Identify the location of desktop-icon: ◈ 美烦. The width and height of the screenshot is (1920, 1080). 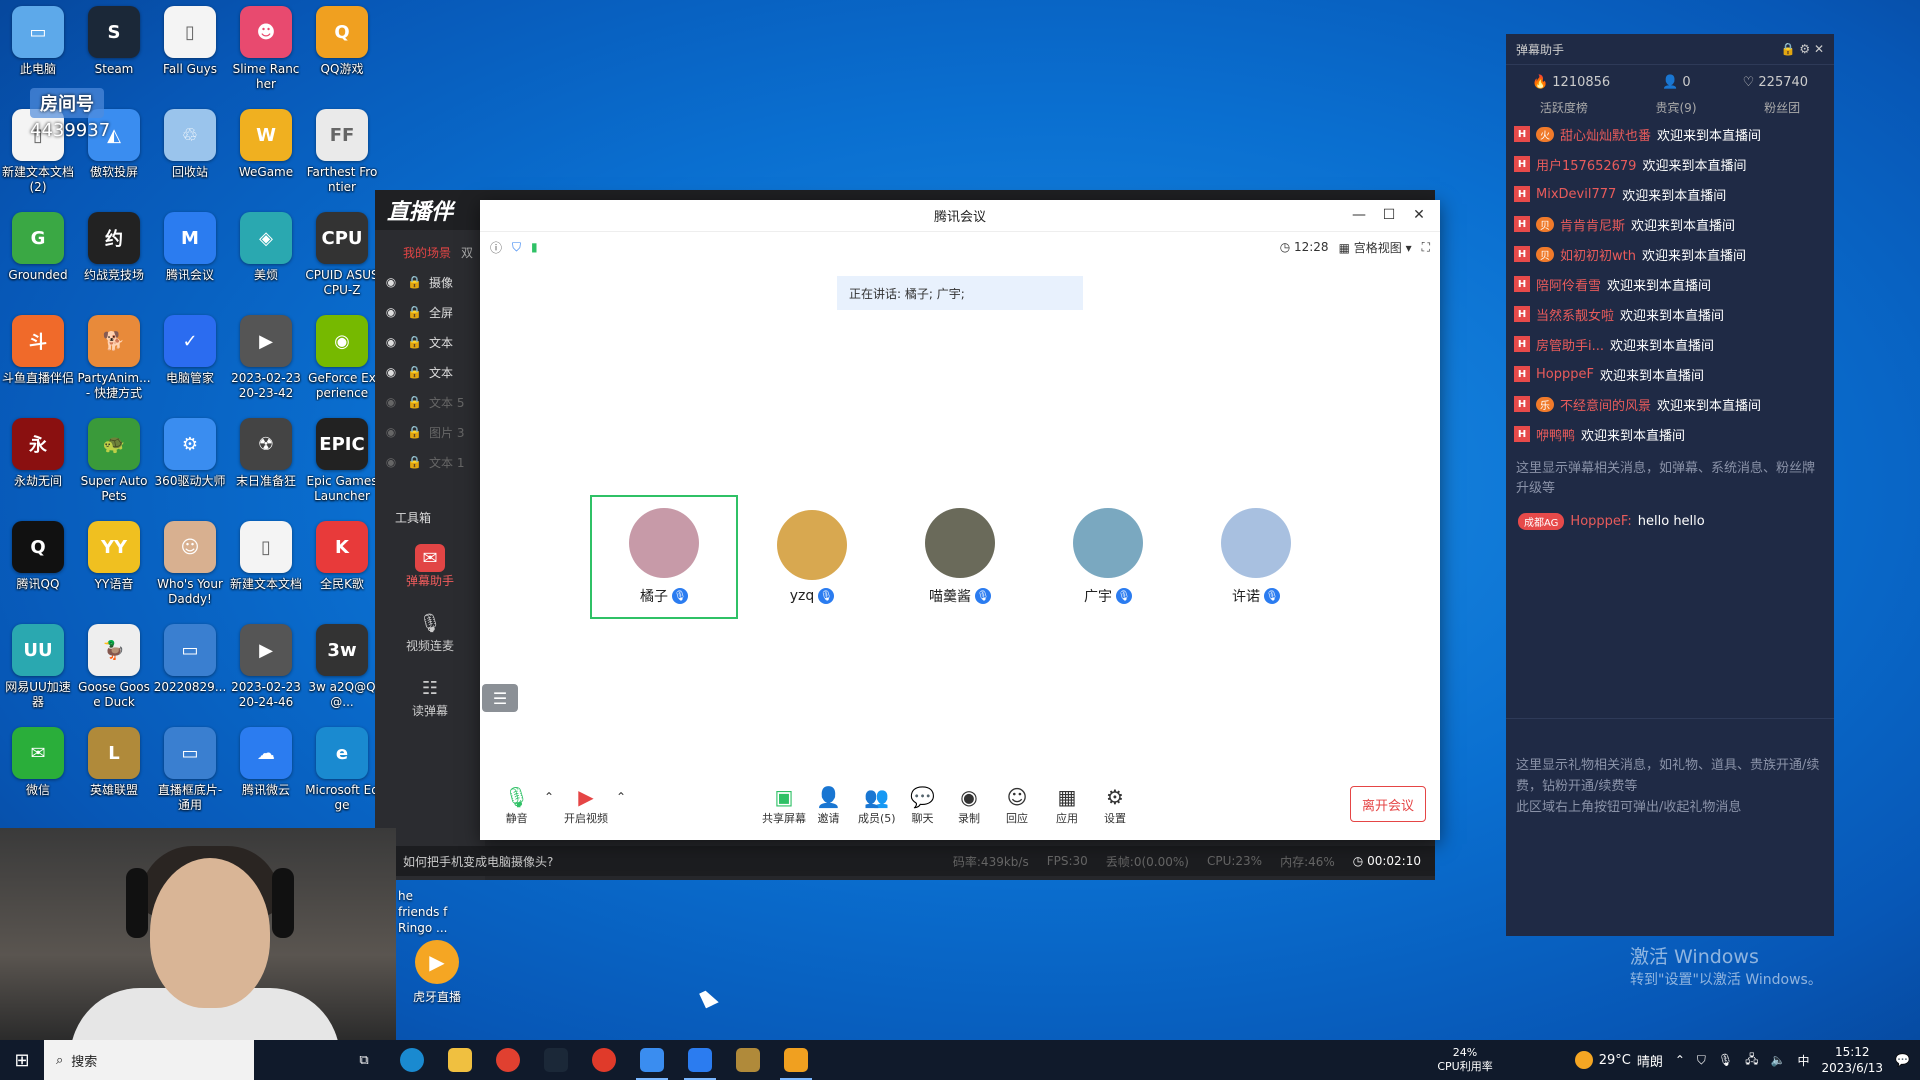
(266, 257).